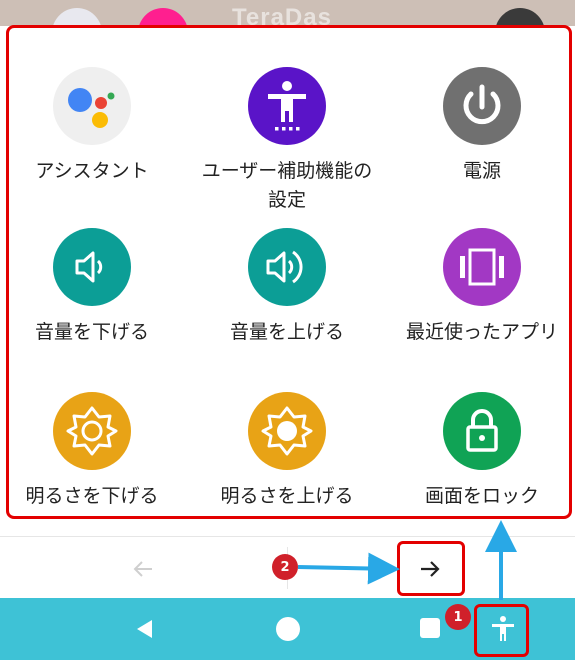 The width and height of the screenshot is (575, 660). What do you see at coordinates (143, 569) in the screenshot?
I see `arrow-left-icon` at bounding box center [143, 569].